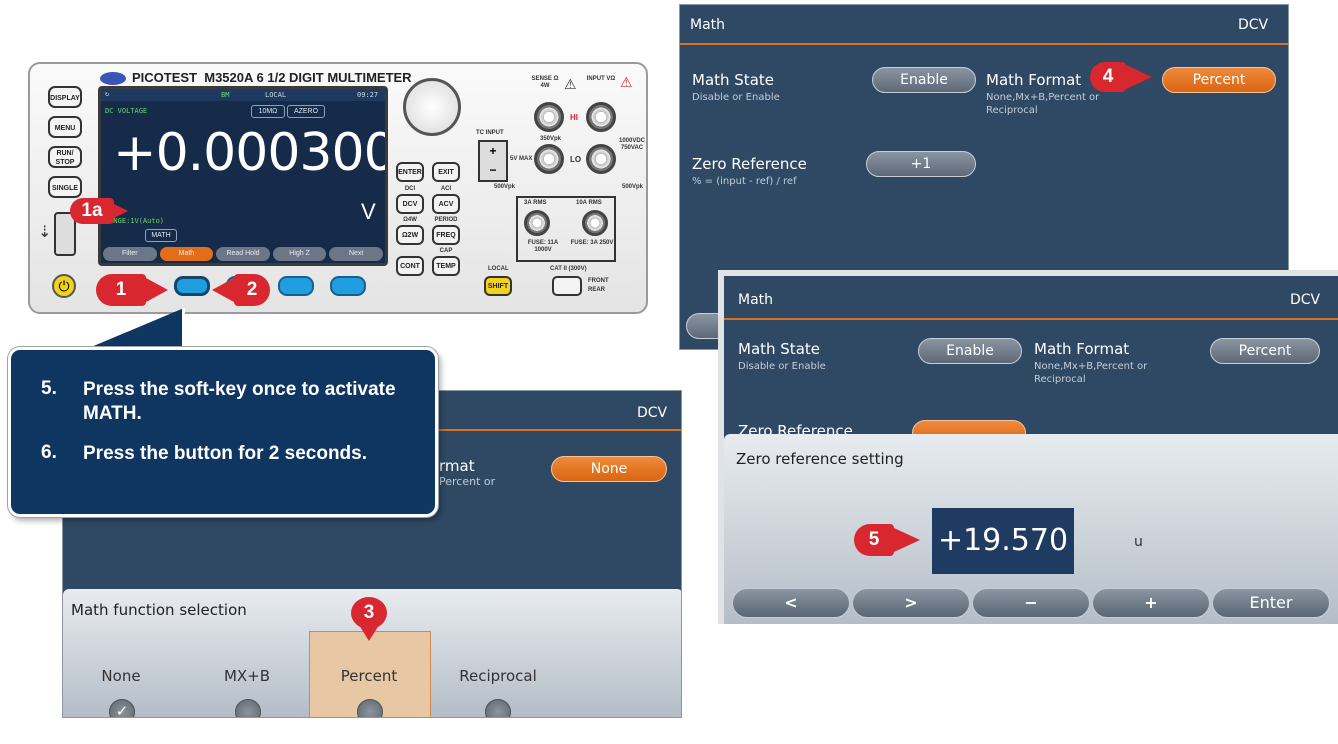 The height and width of the screenshot is (744, 1338). Describe the element at coordinates (410, 235) in the screenshot. I see `o2w-key: Ω2W` at that location.